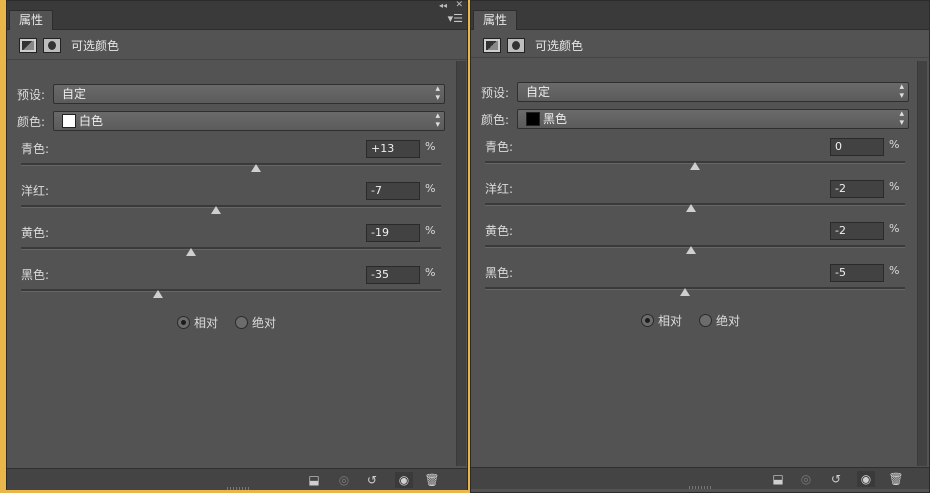 Image resolution: width=930 pixels, height=493 pixels. What do you see at coordinates (393, 275) in the screenshot?
I see `value-field: -35` at bounding box center [393, 275].